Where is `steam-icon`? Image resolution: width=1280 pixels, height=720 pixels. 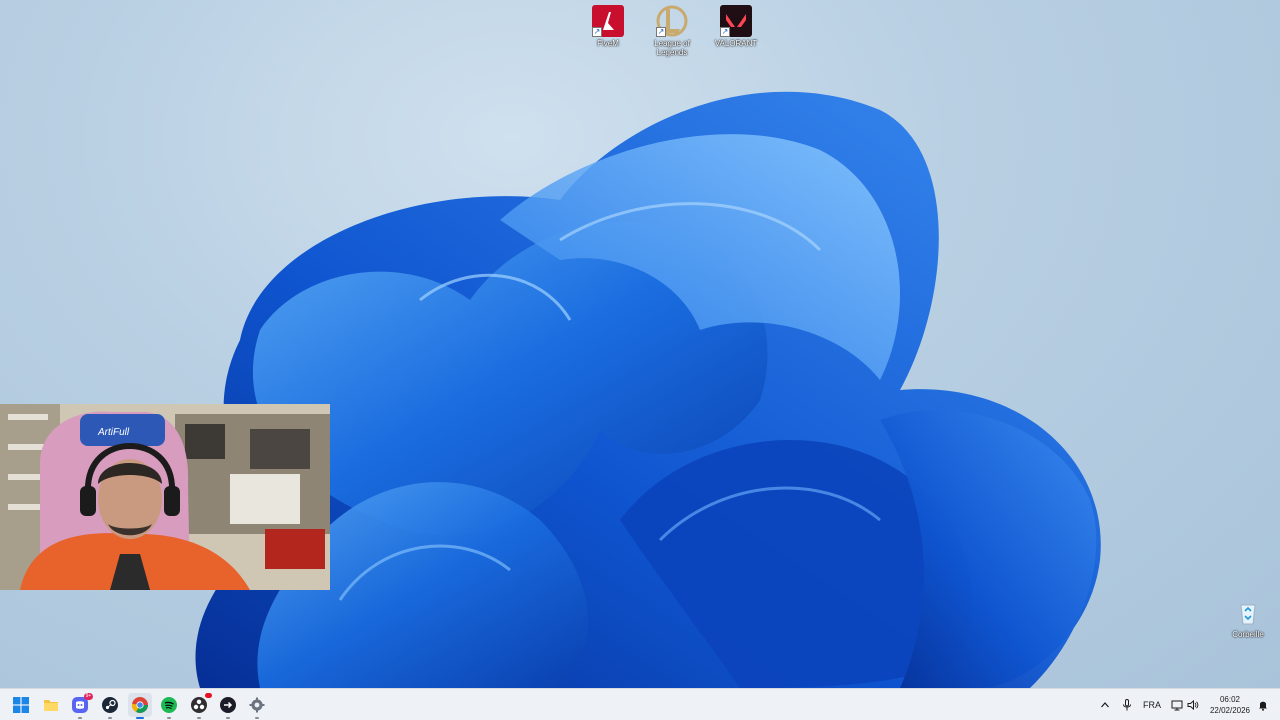 steam-icon is located at coordinates (110, 705).